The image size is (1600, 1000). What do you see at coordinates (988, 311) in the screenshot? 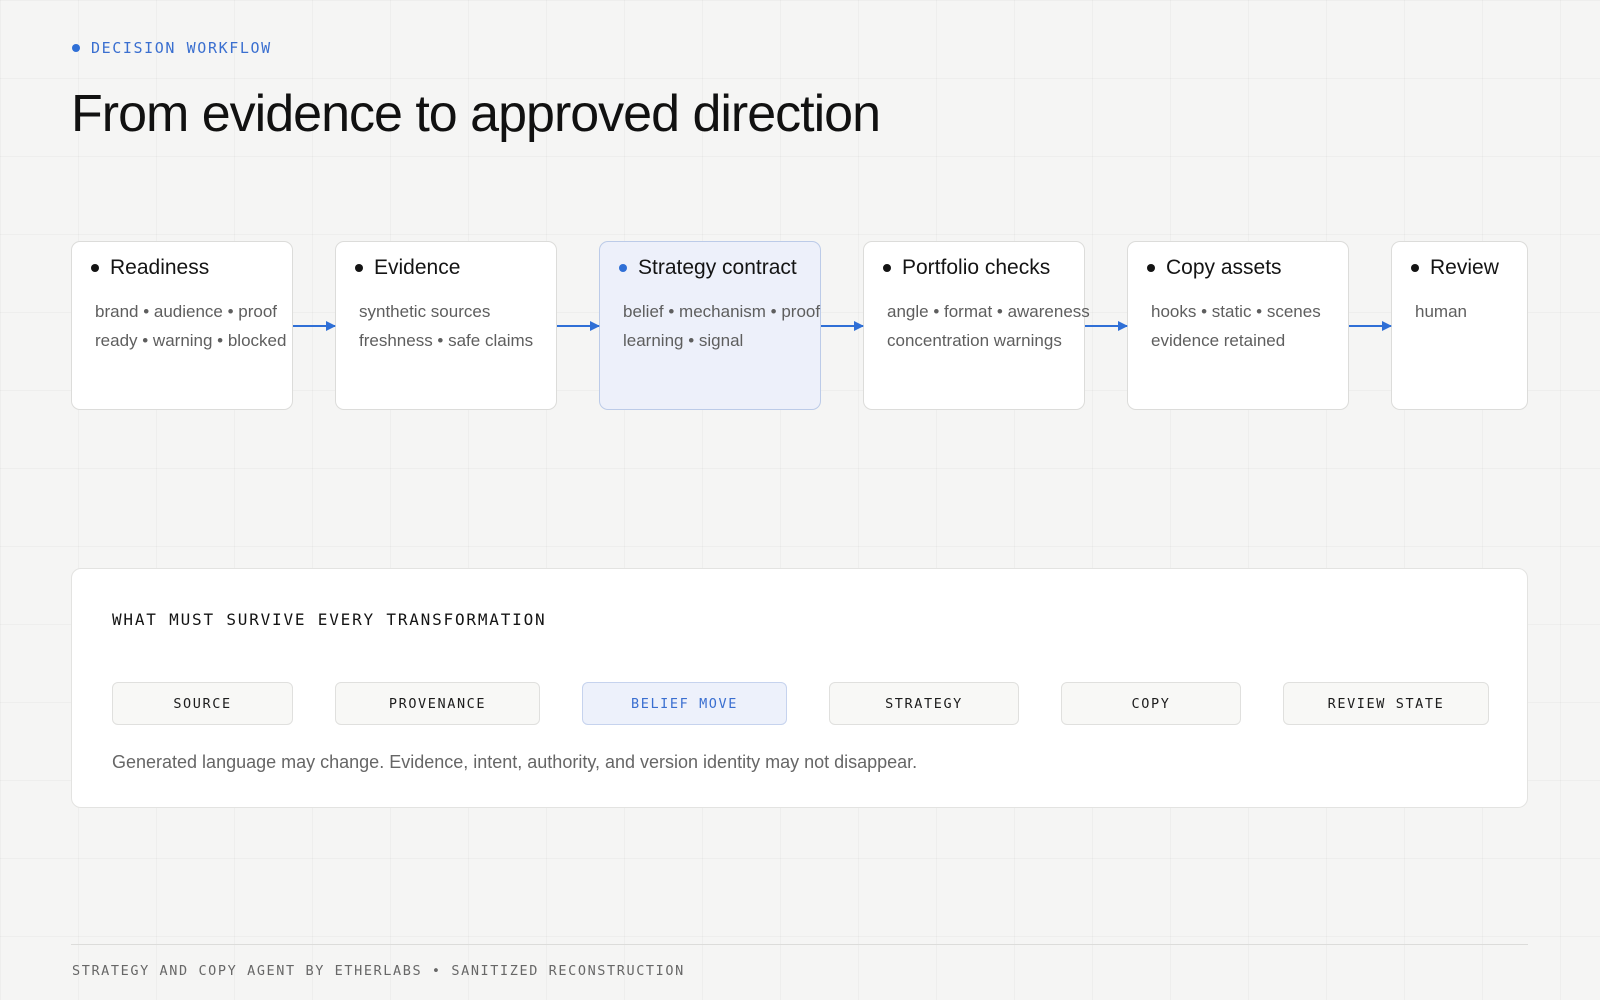
I see `step-detail: angle • format • awareness` at bounding box center [988, 311].